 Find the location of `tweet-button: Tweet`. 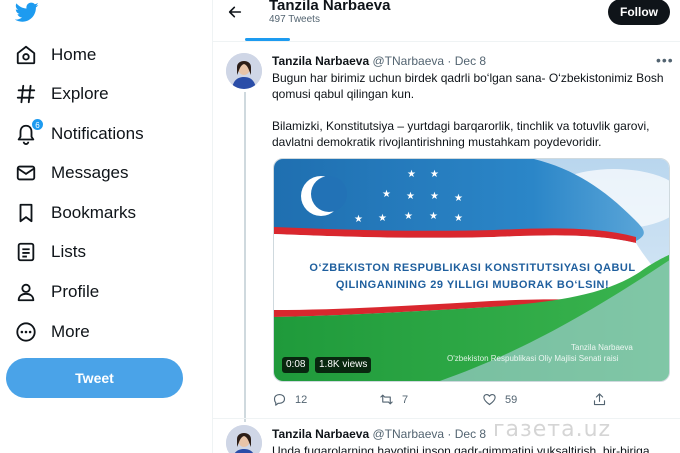

tweet-button: Tweet is located at coordinates (94, 378).